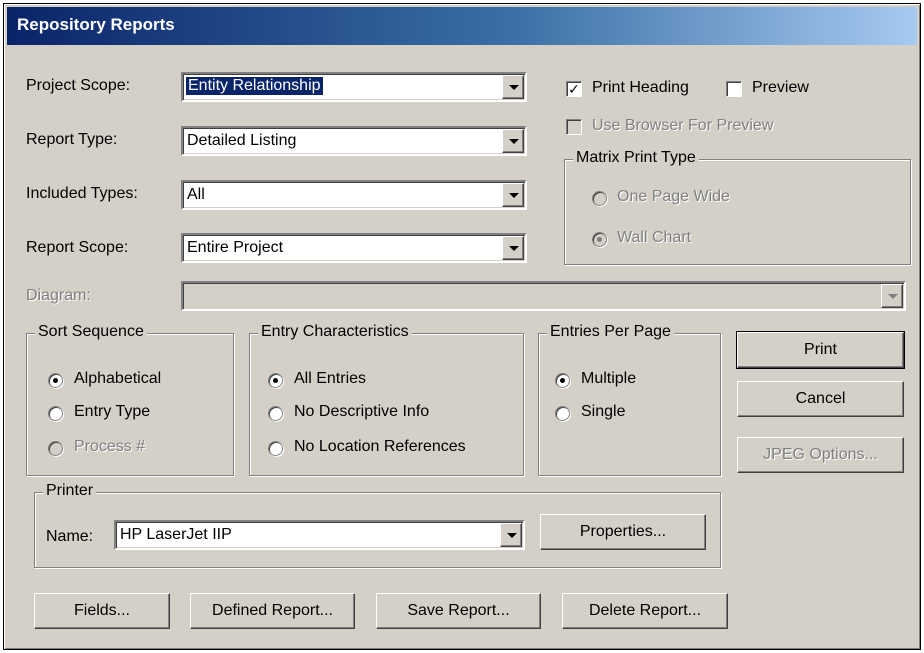 The height and width of the screenshot is (653, 924). Describe the element at coordinates (275, 448) in the screenshot. I see `no-location-references-radio` at that location.